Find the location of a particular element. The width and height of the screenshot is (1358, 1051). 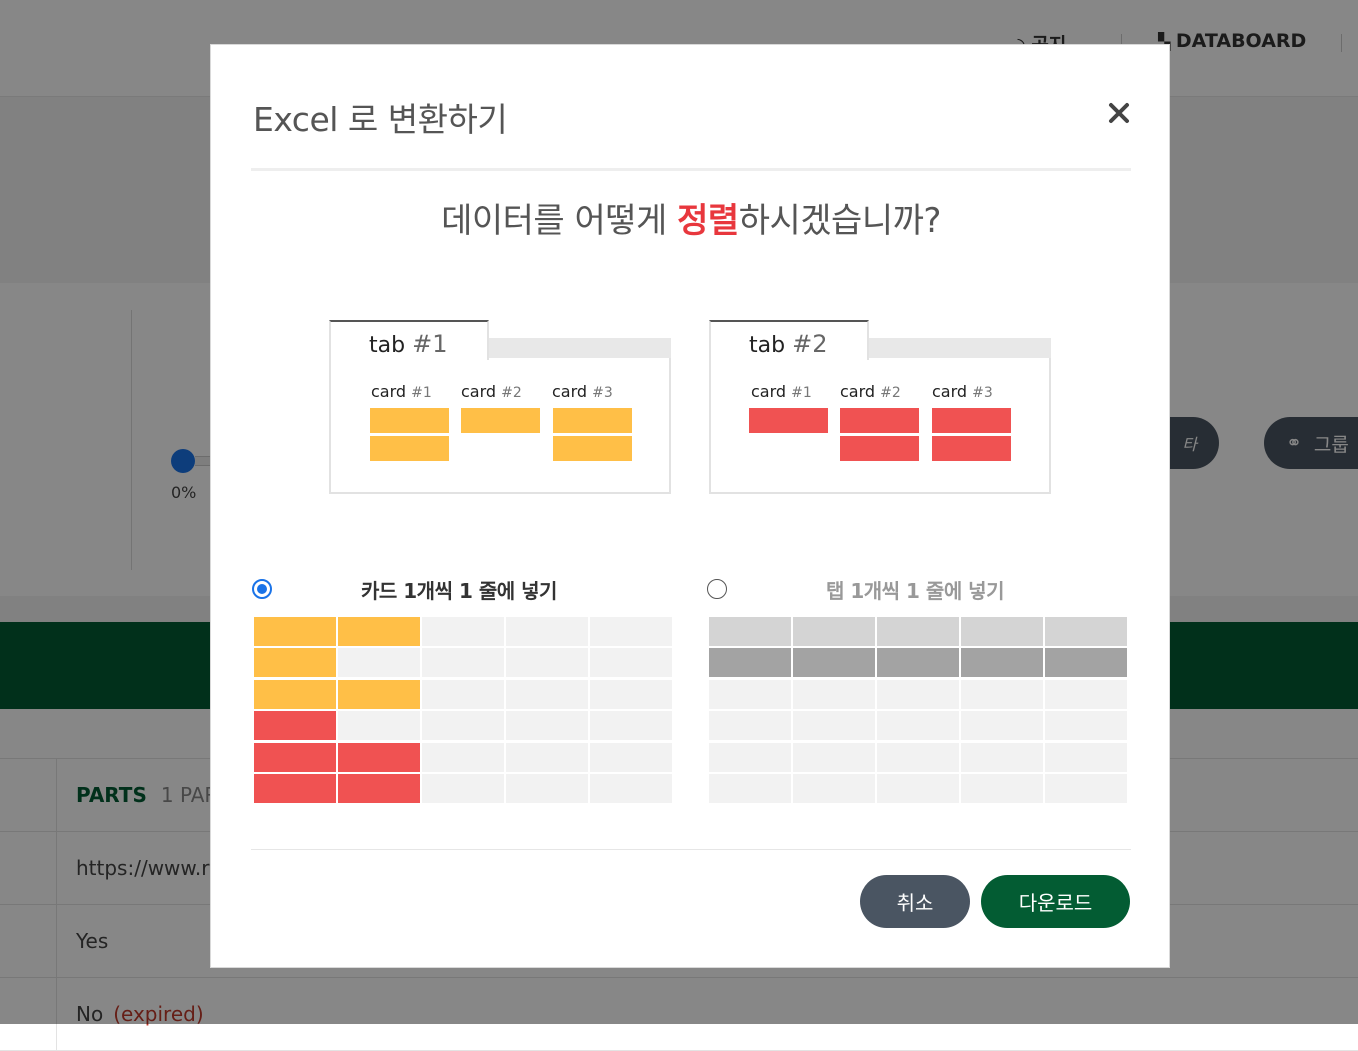

option-tab-per-row-radio is located at coordinates (717, 589).